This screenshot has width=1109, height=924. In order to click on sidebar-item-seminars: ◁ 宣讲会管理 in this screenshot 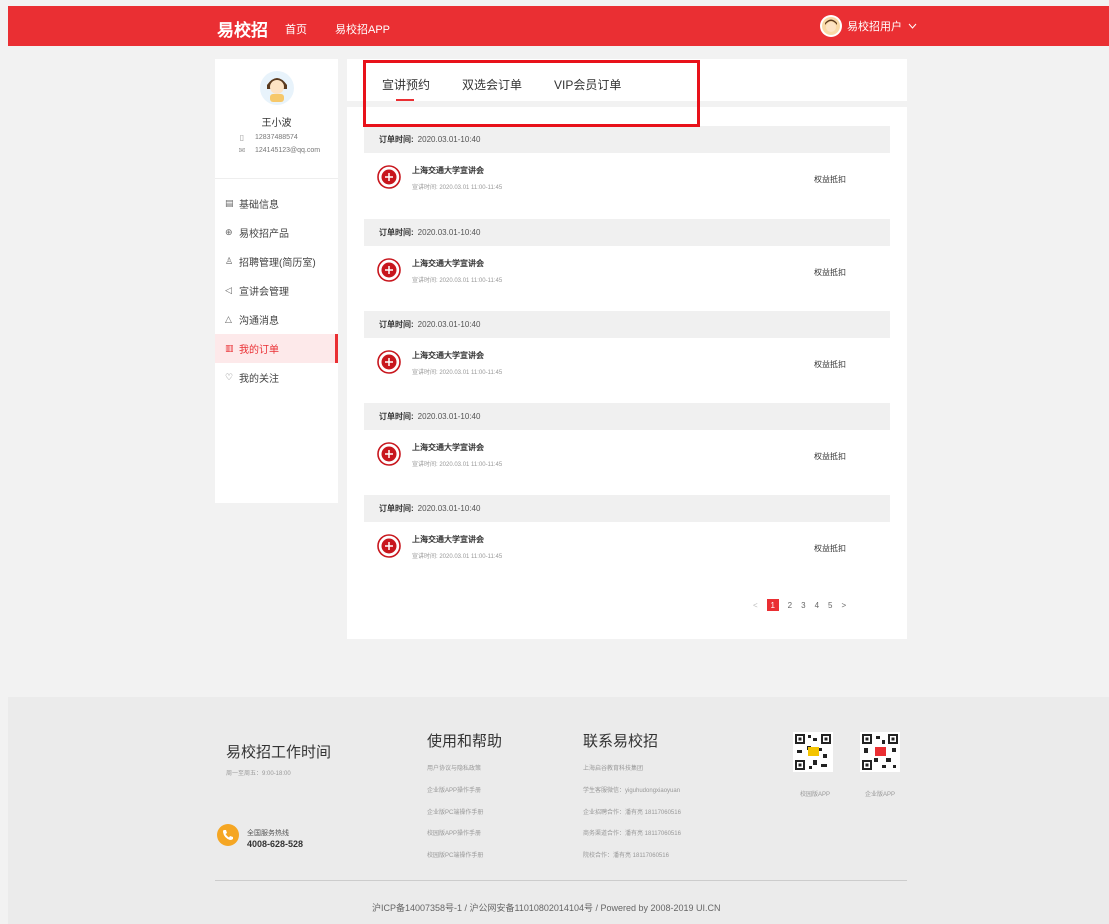, I will do `click(276, 290)`.